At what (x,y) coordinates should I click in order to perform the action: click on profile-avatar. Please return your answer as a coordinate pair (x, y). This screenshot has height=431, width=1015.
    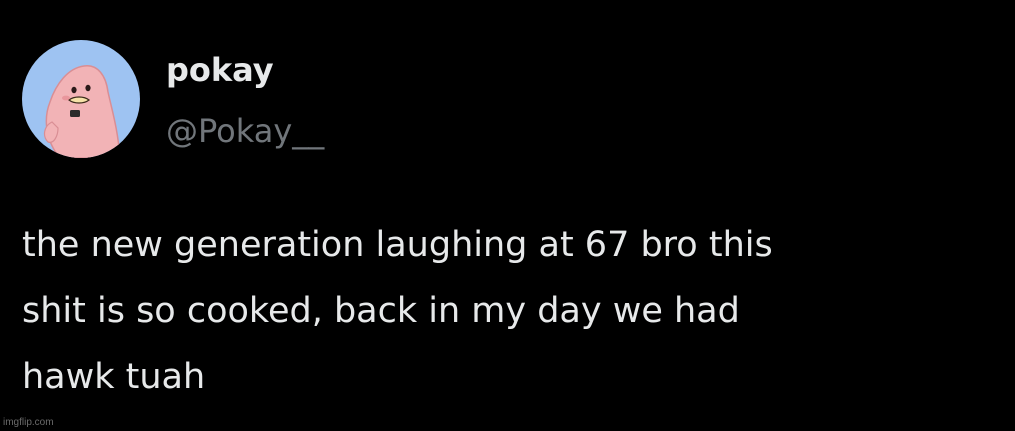
    Looking at the image, I should click on (81, 99).